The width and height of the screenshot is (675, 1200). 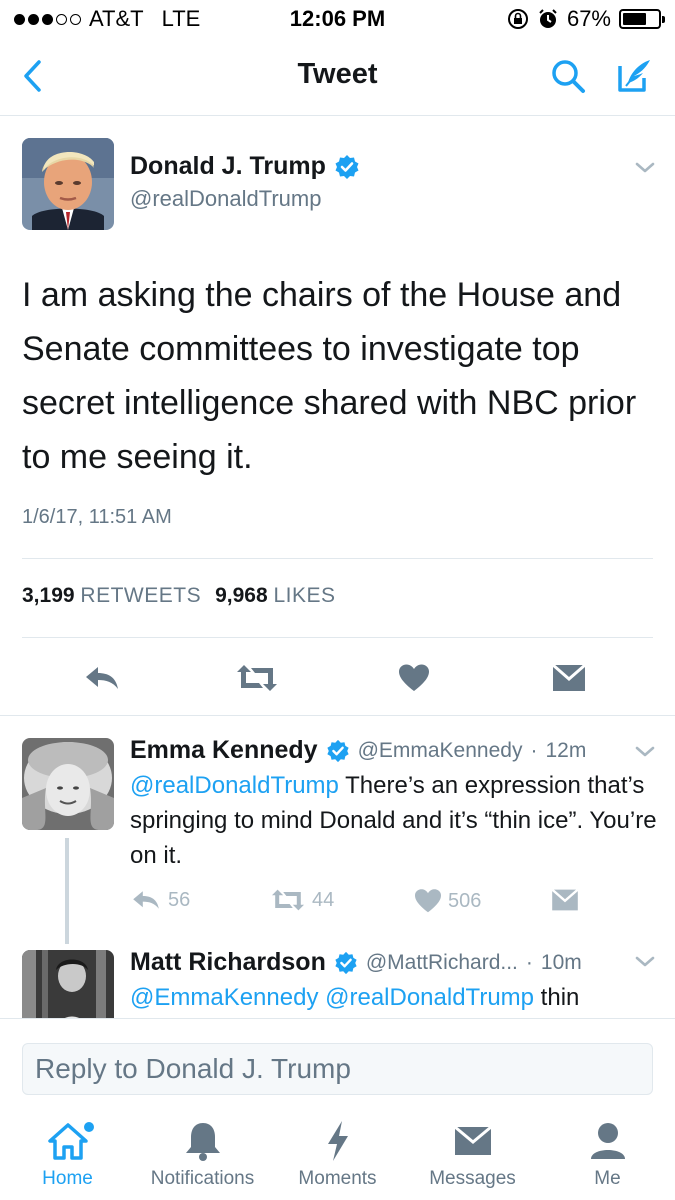 I want to click on retweets-stat: 3,199 RETWEETS, so click(x=111, y=596).